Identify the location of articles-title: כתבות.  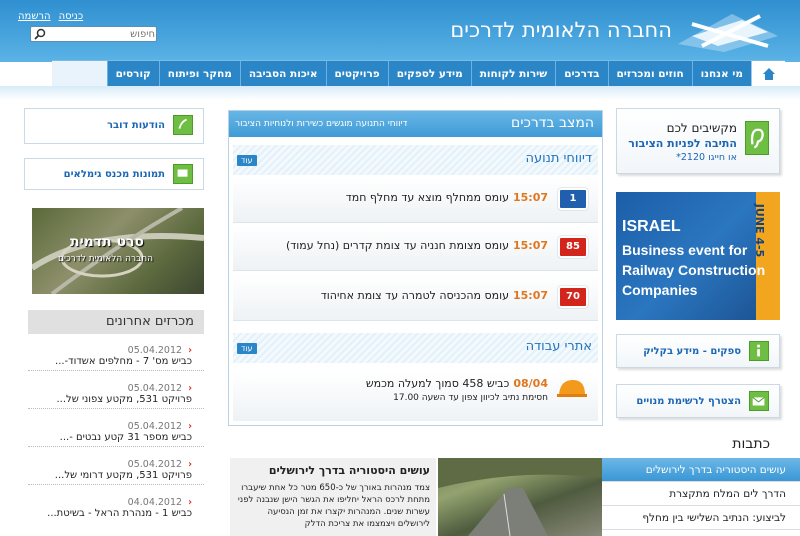
(751, 444).